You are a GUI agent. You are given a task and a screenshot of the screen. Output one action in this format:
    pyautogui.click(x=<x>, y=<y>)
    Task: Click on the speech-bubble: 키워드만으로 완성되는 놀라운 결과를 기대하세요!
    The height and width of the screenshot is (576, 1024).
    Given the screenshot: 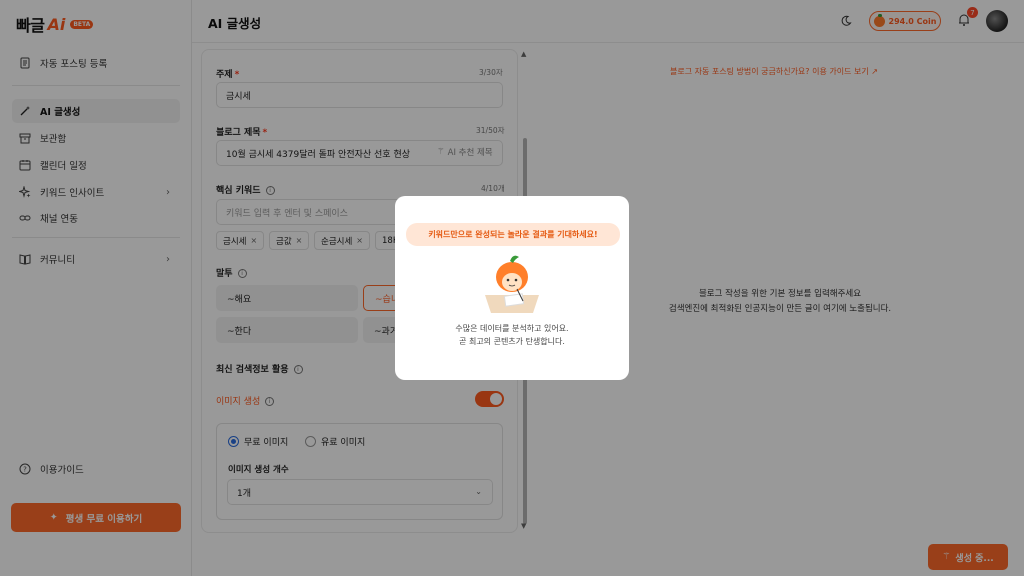 What is the action you would take?
    pyautogui.click(x=513, y=234)
    